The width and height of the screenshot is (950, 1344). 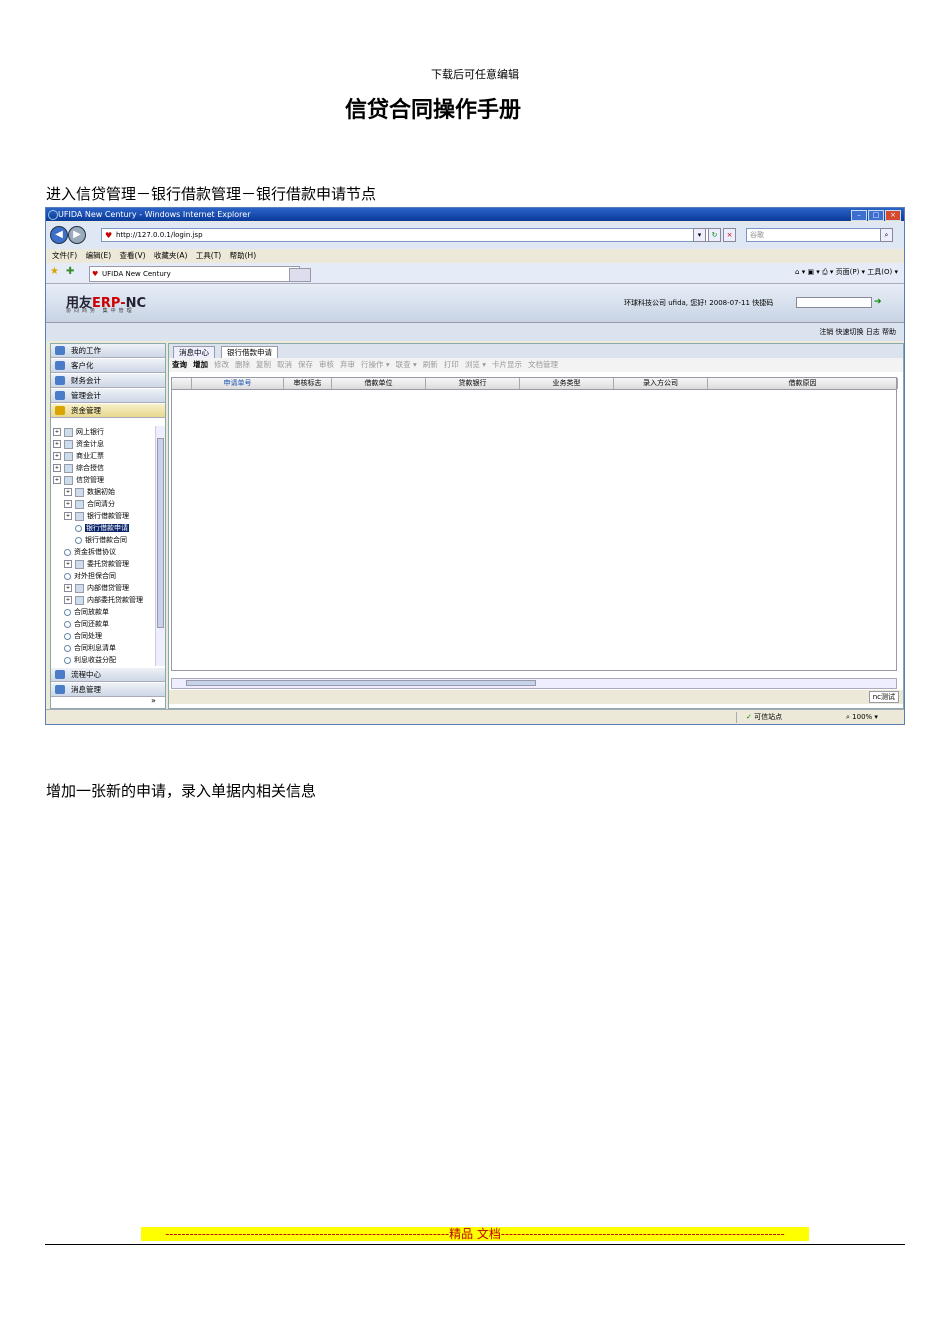 What do you see at coordinates (179, 364) in the screenshot?
I see `toolbar-button: 查询` at bounding box center [179, 364].